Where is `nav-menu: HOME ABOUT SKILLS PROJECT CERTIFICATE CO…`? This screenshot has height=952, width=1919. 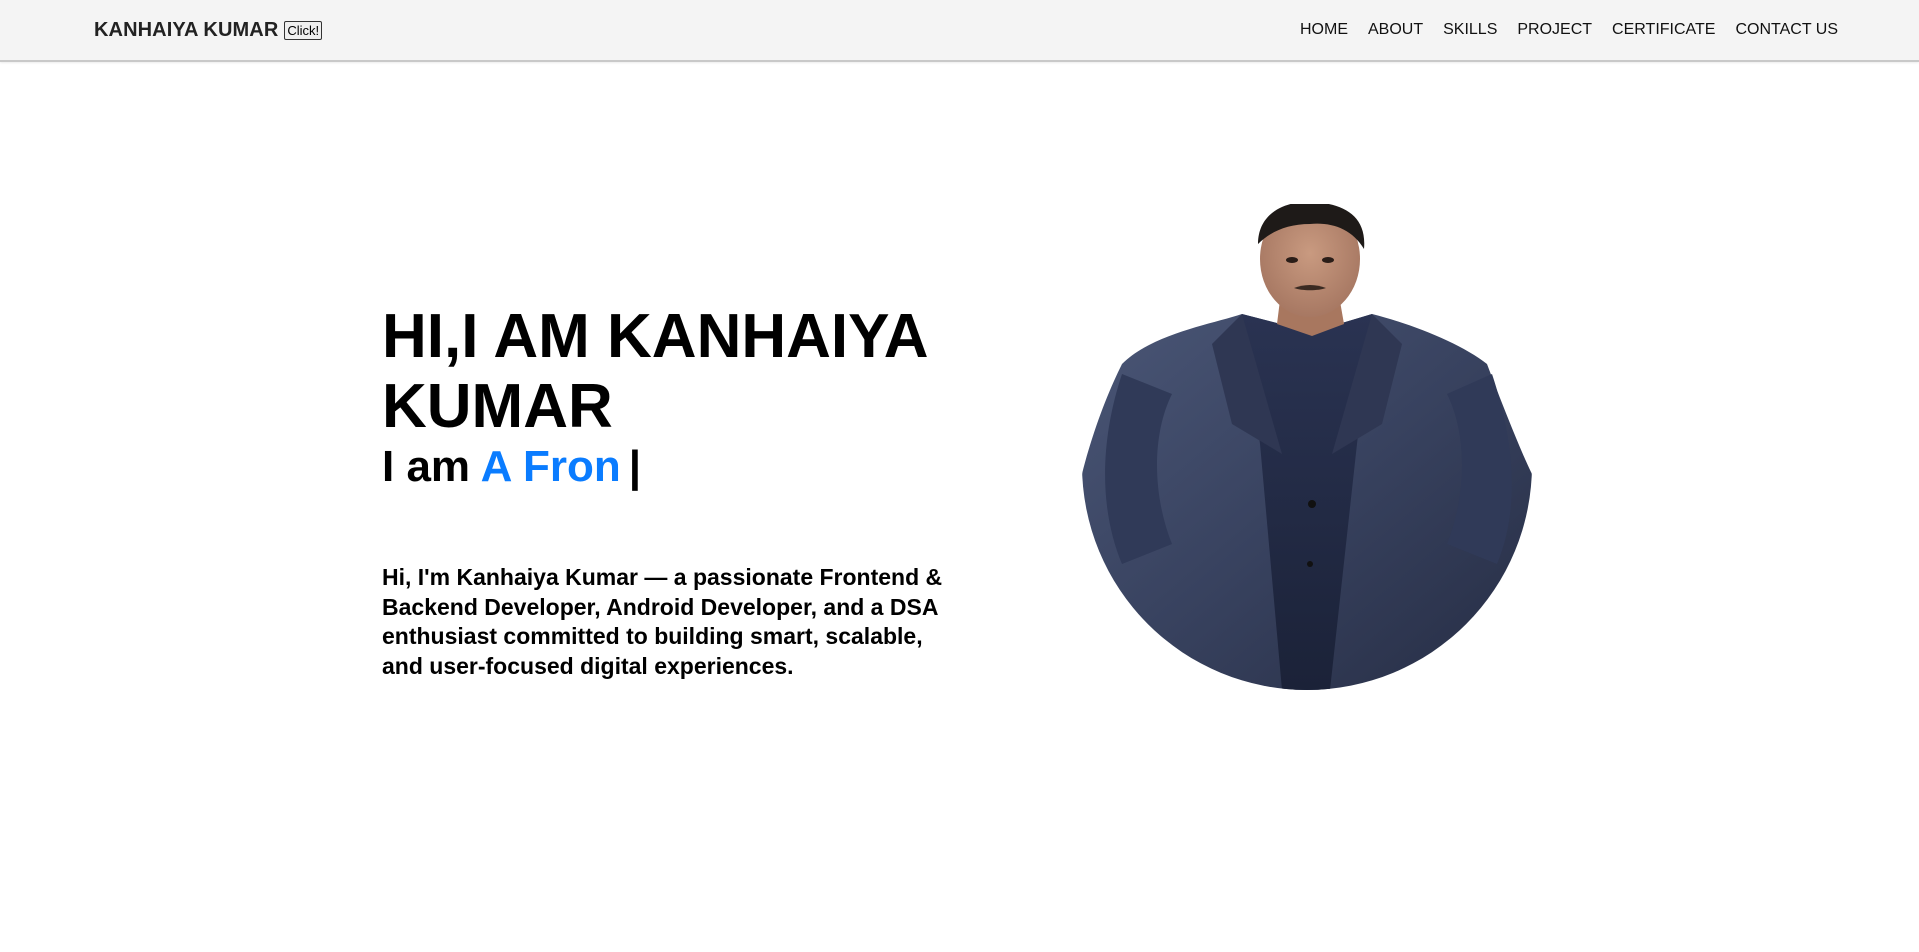
nav-menu: HOME ABOUT SKILLS PROJECT CERTIFICATE CO… is located at coordinates (1559, 30).